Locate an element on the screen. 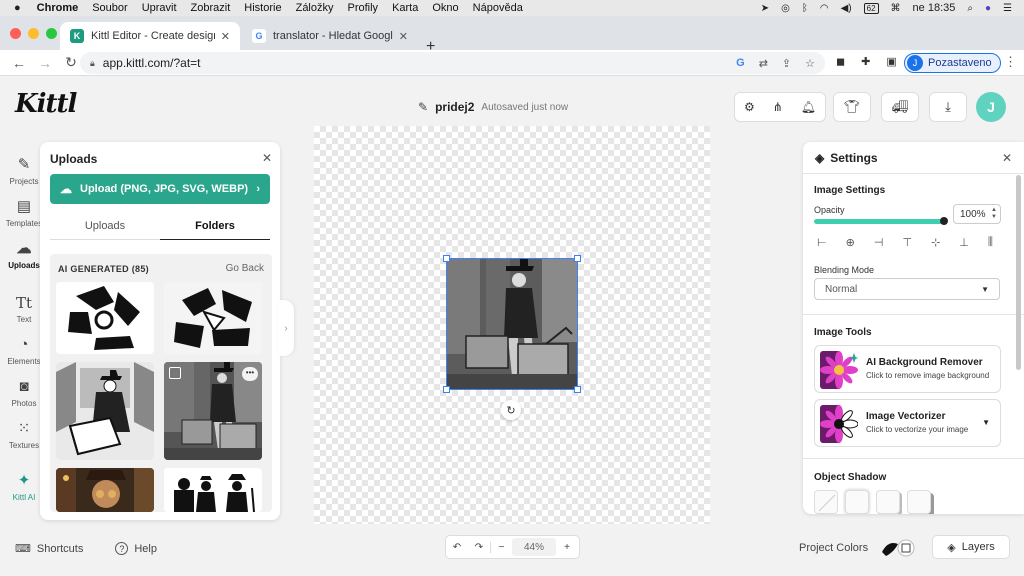 This screenshot has height=576, width=1024. align-top-icon: ⊤ is located at coordinates (907, 242).